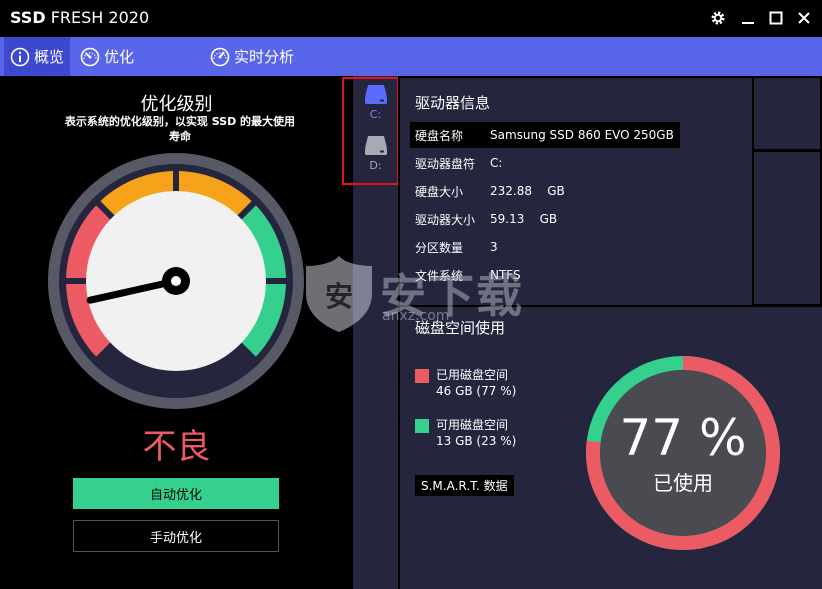  What do you see at coordinates (683, 438) in the screenshot?
I see `used-percent: 77 %` at bounding box center [683, 438].